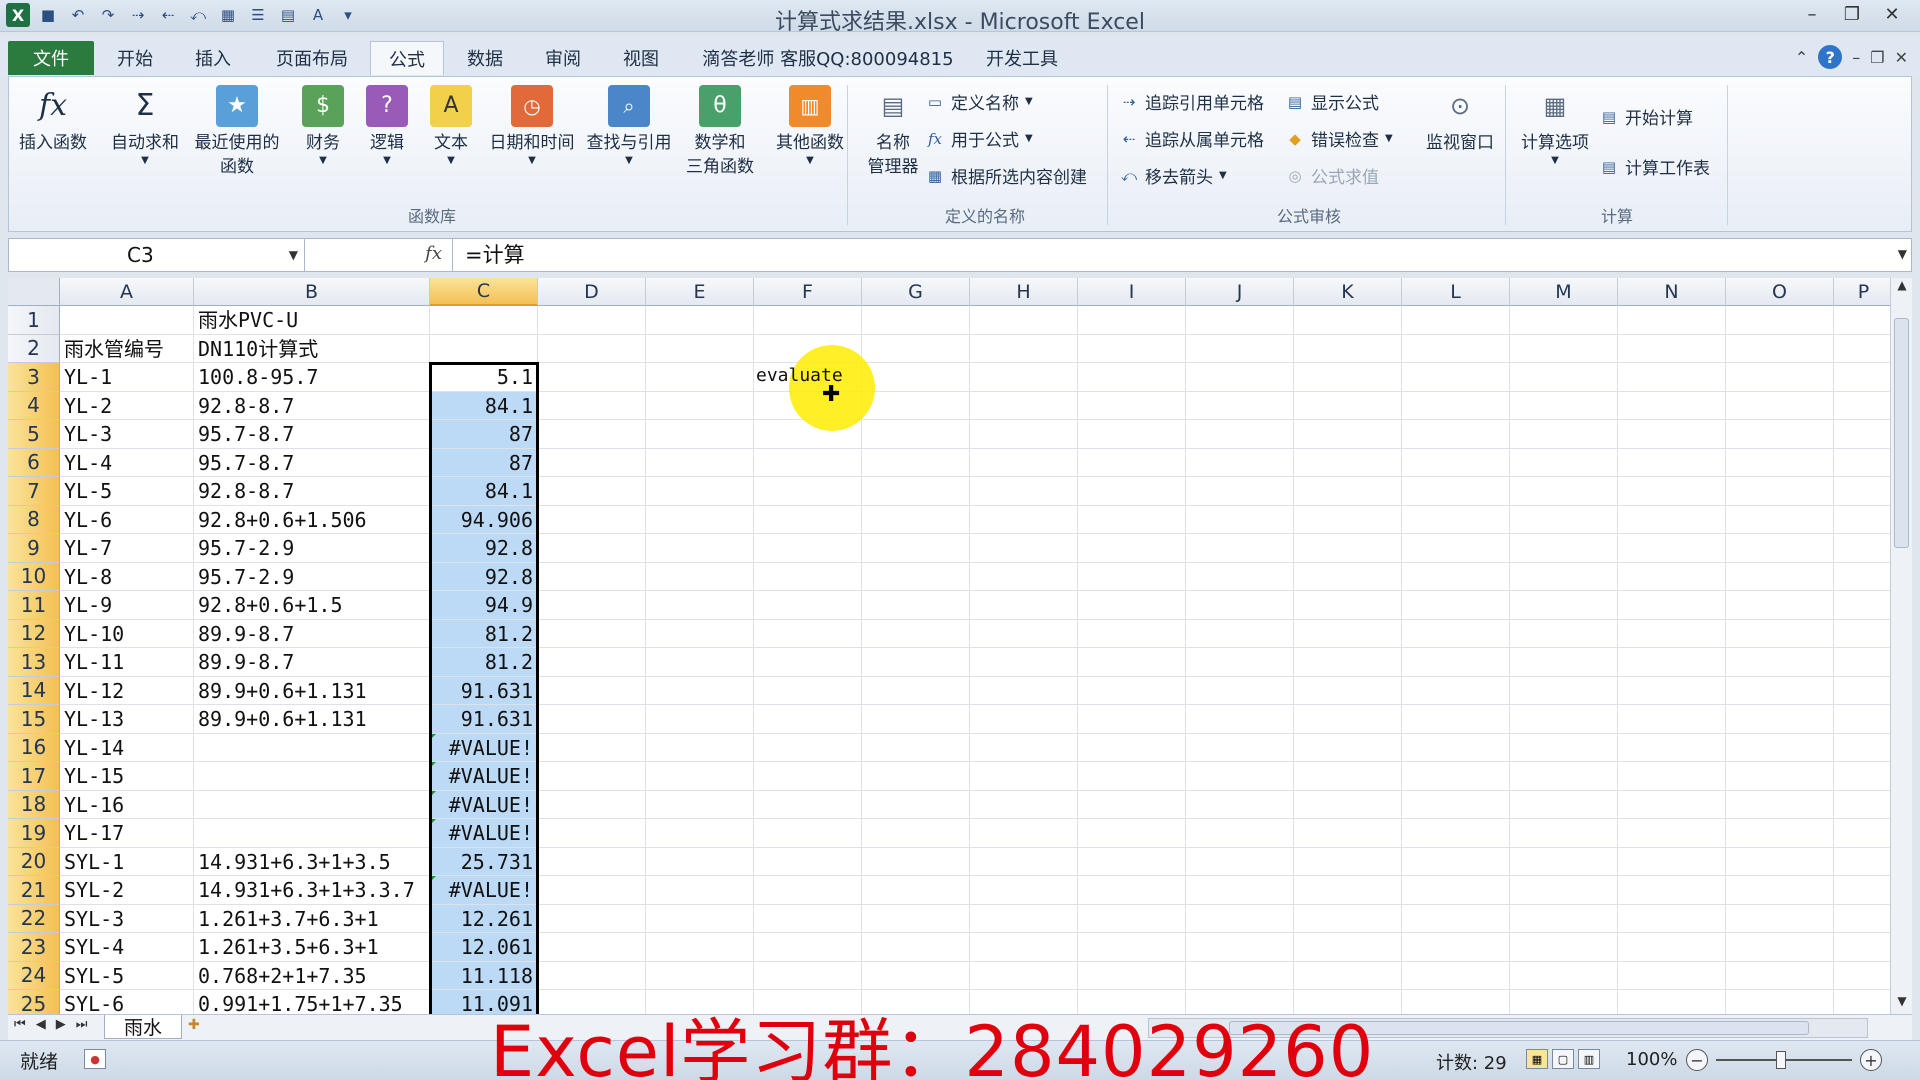 The height and width of the screenshot is (1080, 1920). Describe the element at coordinates (484, 662) in the screenshot. I see `cell-c-value: 81.2` at that location.